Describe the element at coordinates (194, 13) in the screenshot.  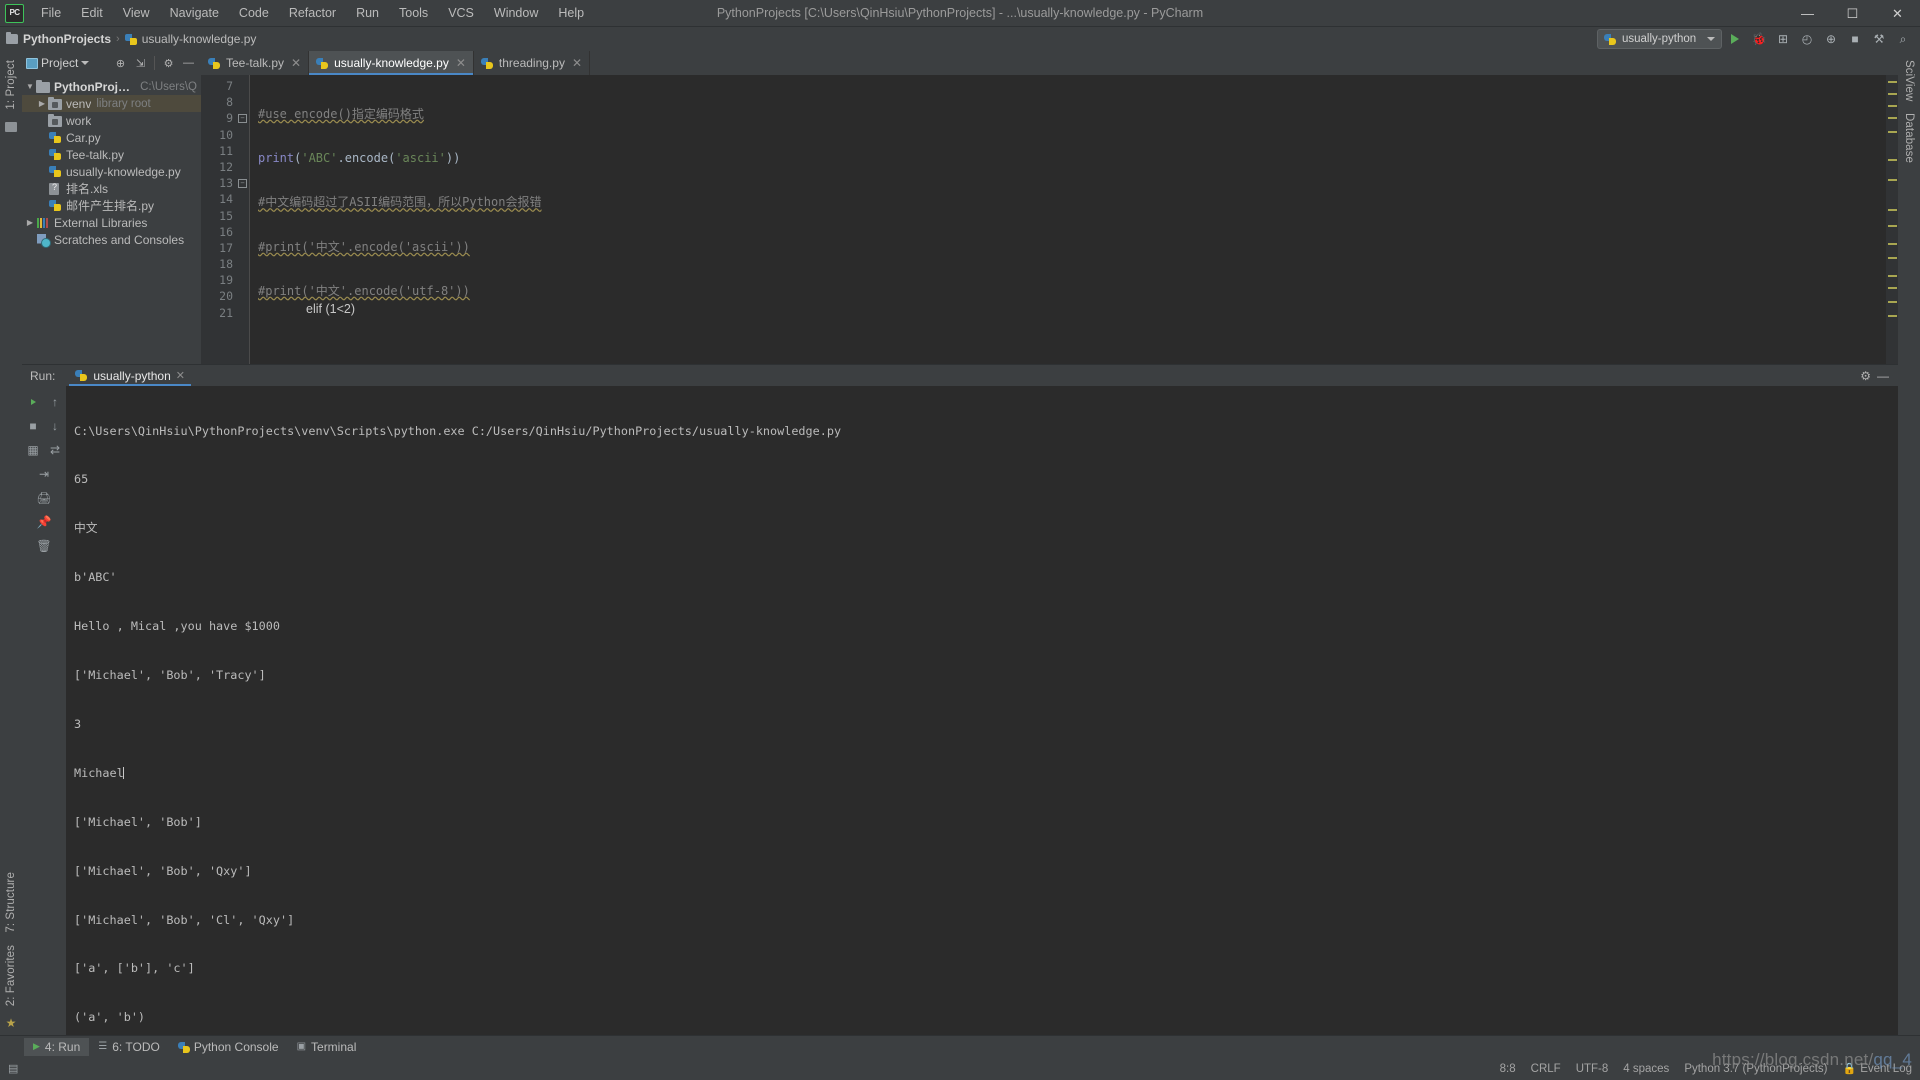
I see `menu-navigate: Navigate` at that location.